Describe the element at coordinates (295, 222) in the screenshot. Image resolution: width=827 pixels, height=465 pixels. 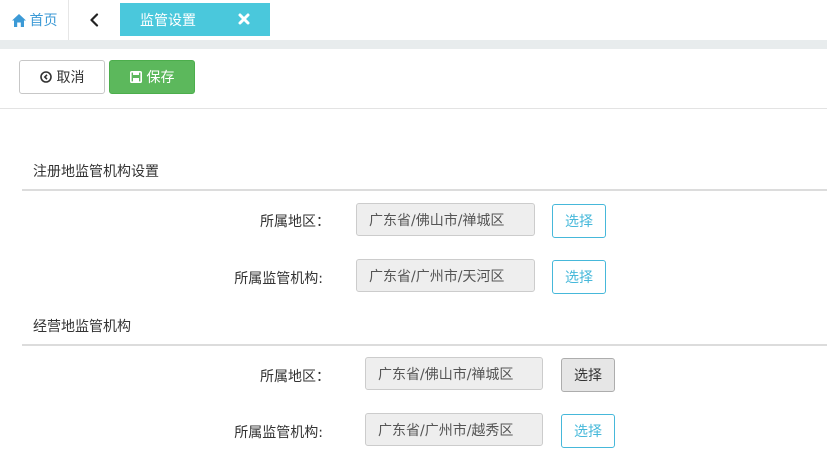
I see `registered-region-label: 所属地区：` at that location.